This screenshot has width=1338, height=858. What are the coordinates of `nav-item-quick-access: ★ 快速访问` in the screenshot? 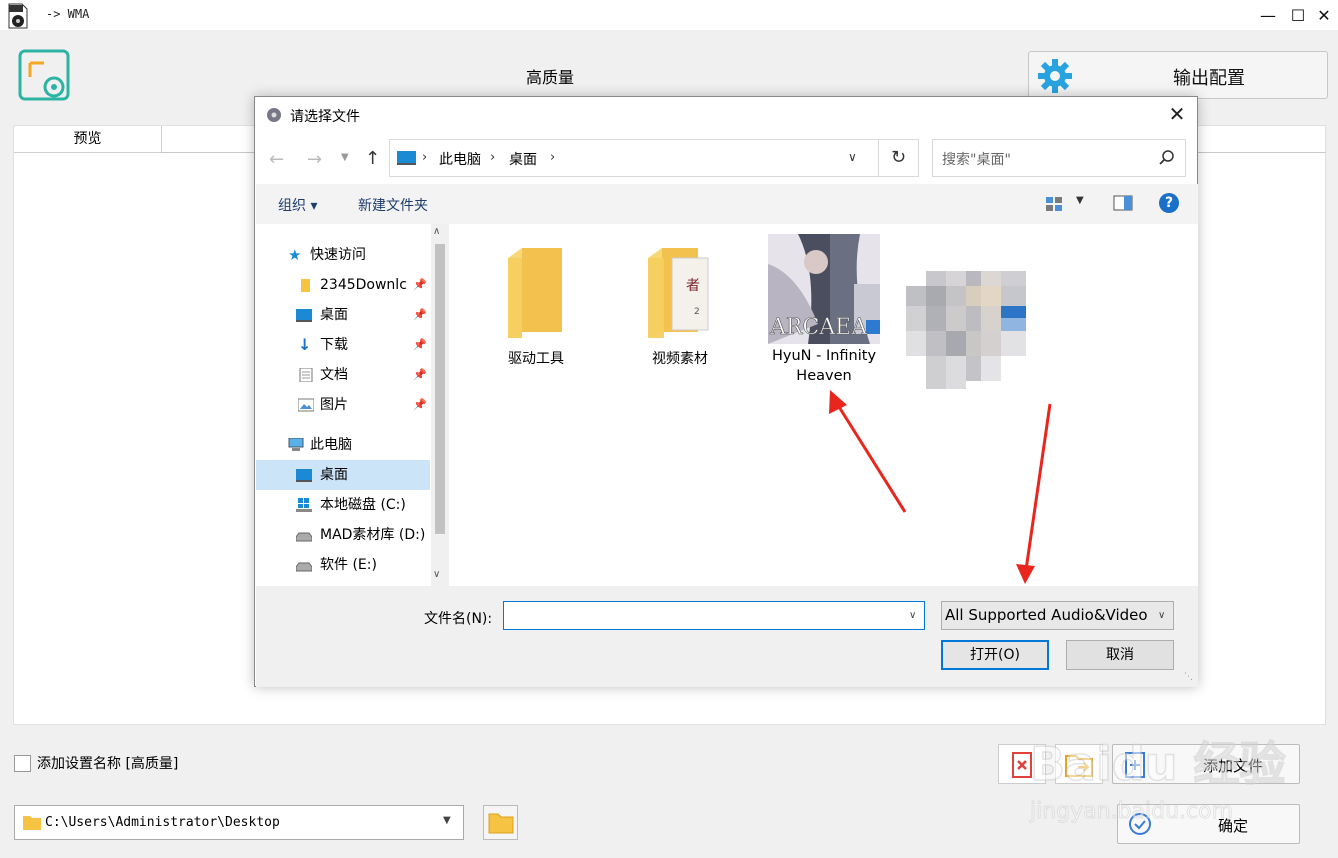 It's located at (343, 255).